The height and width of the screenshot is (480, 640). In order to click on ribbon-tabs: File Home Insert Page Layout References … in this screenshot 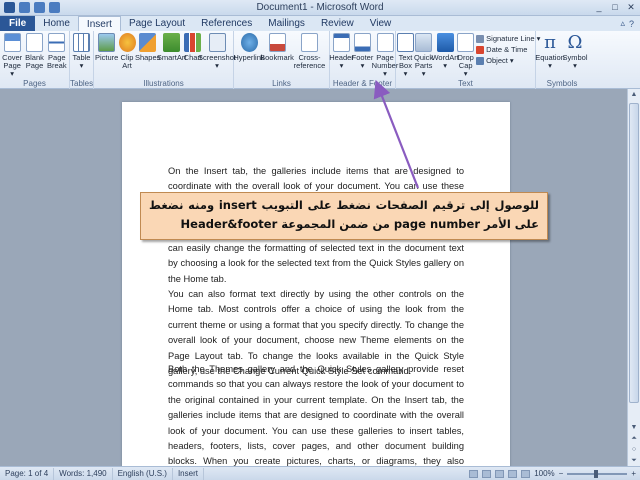, I will do `click(320, 23)`.